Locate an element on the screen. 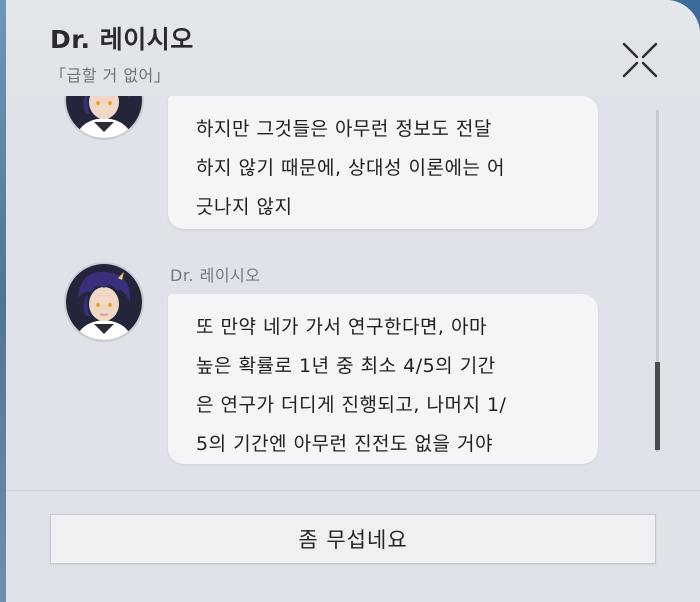 This screenshot has width=700, height=602. dialogue-option-button: 좀 무섭네요 is located at coordinates (353, 539).